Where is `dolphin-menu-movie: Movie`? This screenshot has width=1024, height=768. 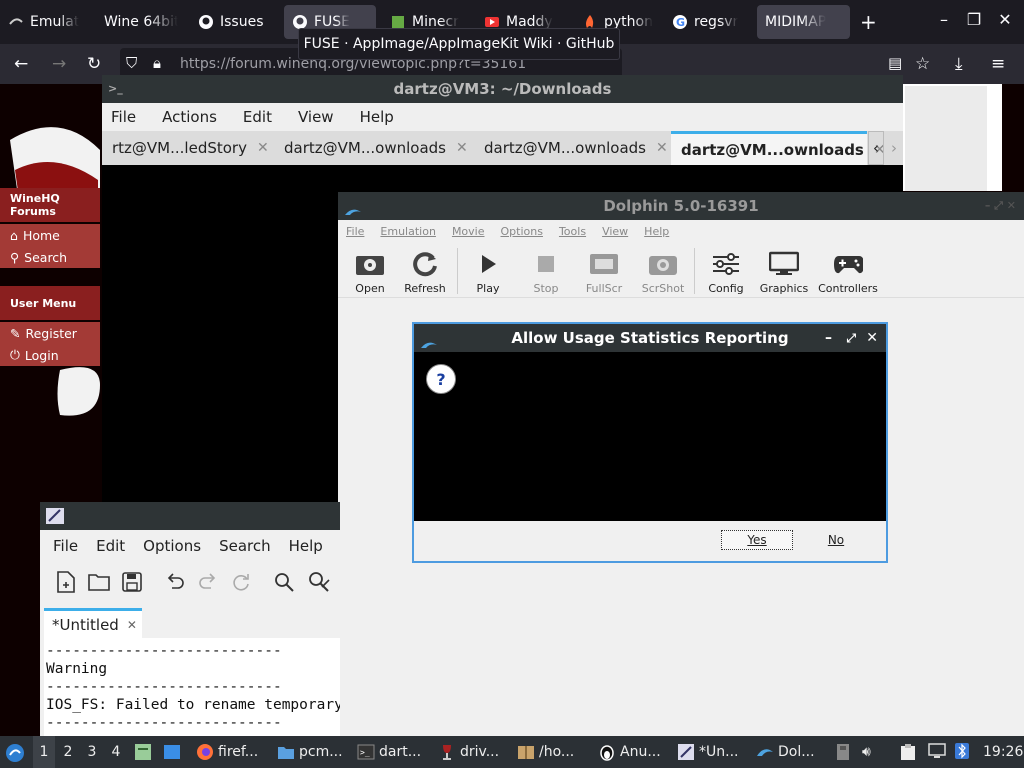 dolphin-menu-movie: Movie is located at coordinates (468, 231).